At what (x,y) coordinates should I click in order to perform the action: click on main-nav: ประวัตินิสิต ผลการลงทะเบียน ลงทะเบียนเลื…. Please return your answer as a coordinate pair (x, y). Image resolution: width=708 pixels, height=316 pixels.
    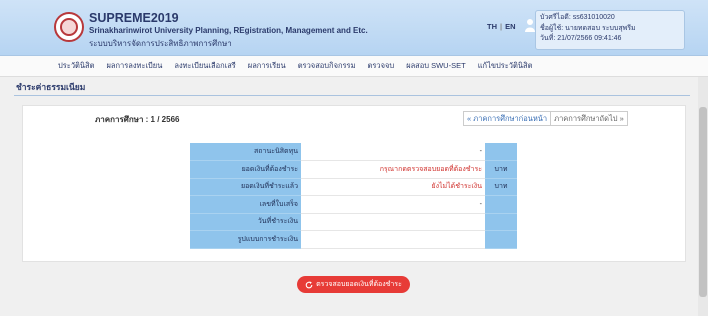
    Looking at the image, I should click on (354, 66).